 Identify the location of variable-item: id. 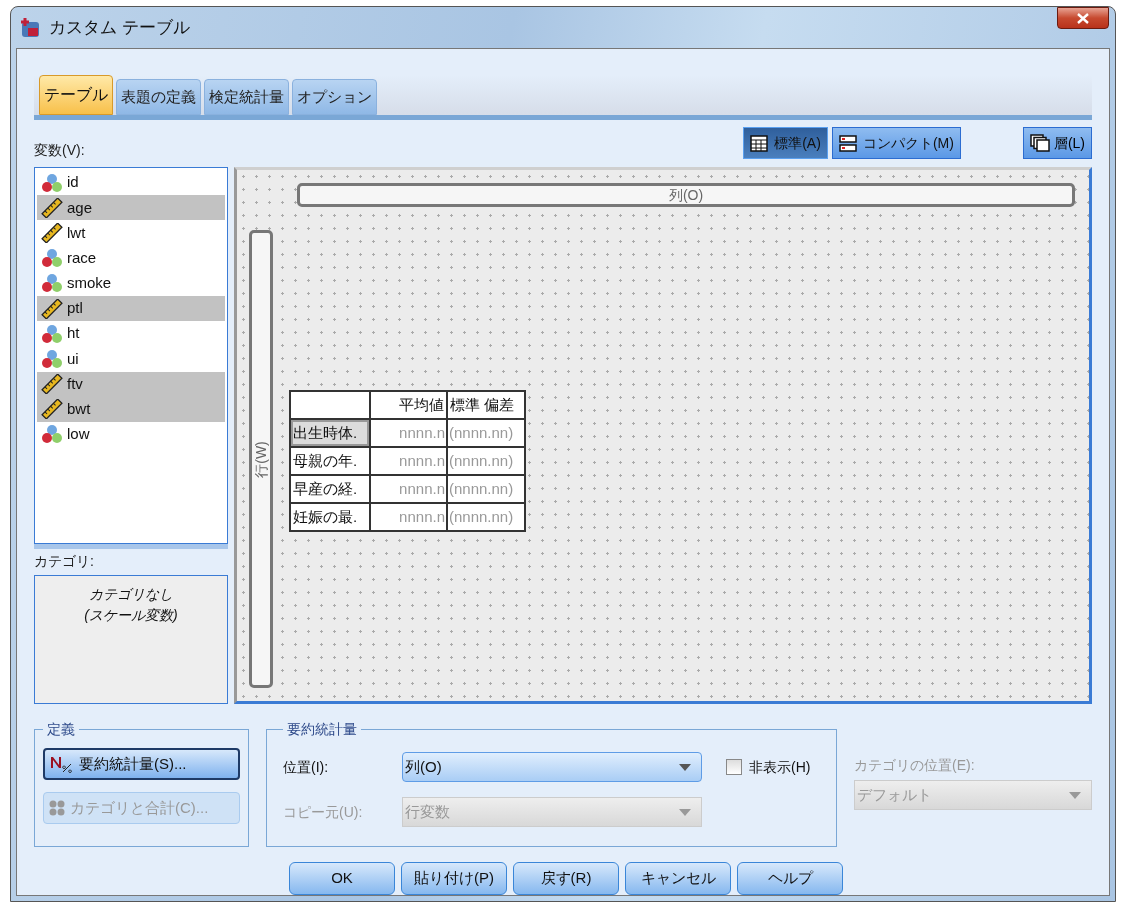
(131, 183).